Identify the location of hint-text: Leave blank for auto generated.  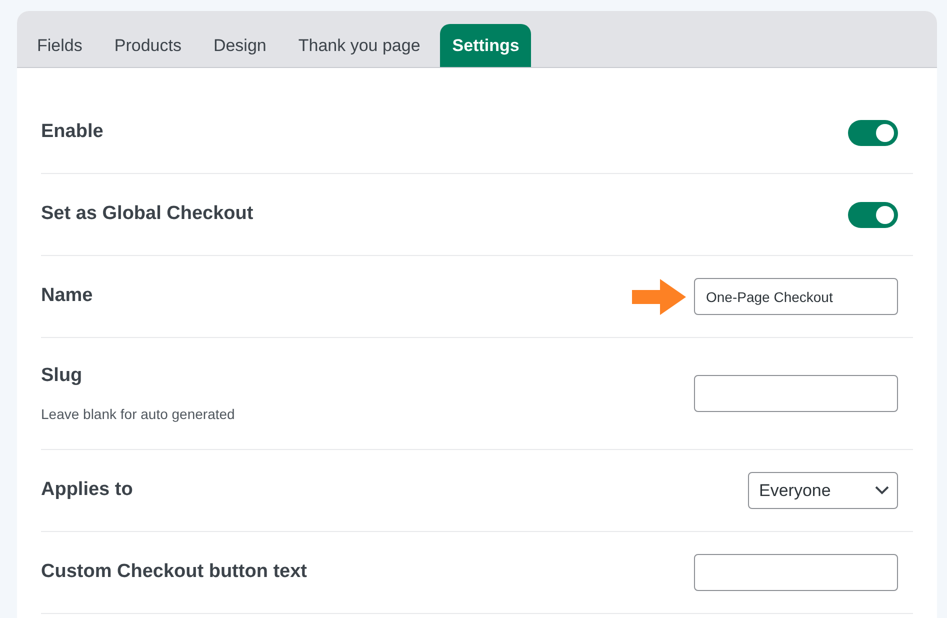
(138, 414).